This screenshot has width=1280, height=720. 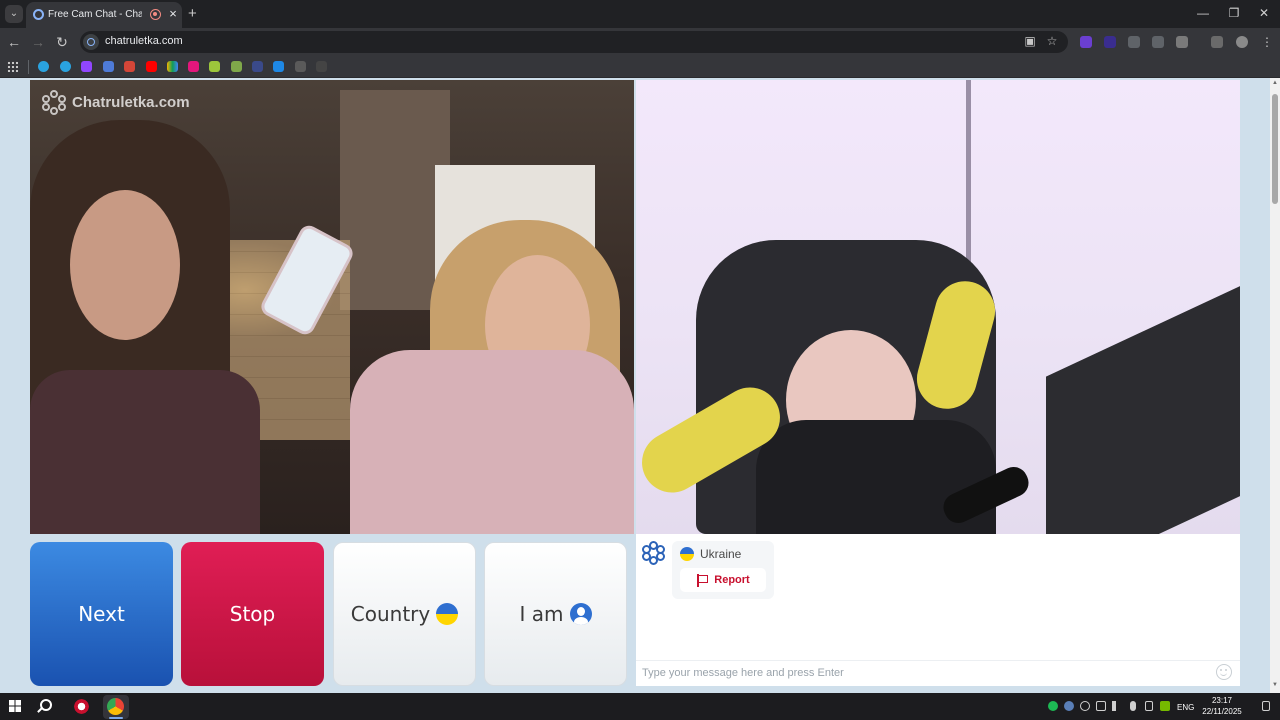 What do you see at coordinates (131, 102) in the screenshot?
I see `brand-text: Chatruletka.com` at bounding box center [131, 102].